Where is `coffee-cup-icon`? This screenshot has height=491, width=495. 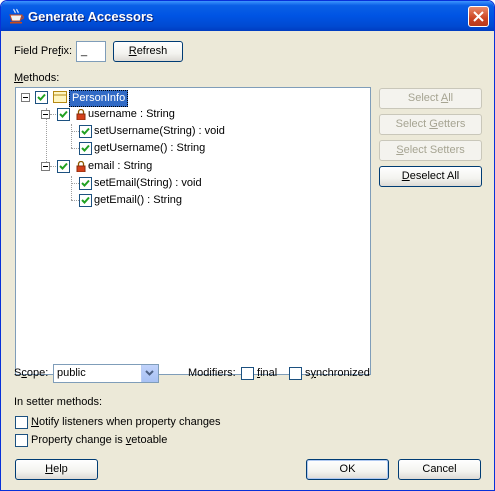 coffee-cup-icon is located at coordinates (16, 16).